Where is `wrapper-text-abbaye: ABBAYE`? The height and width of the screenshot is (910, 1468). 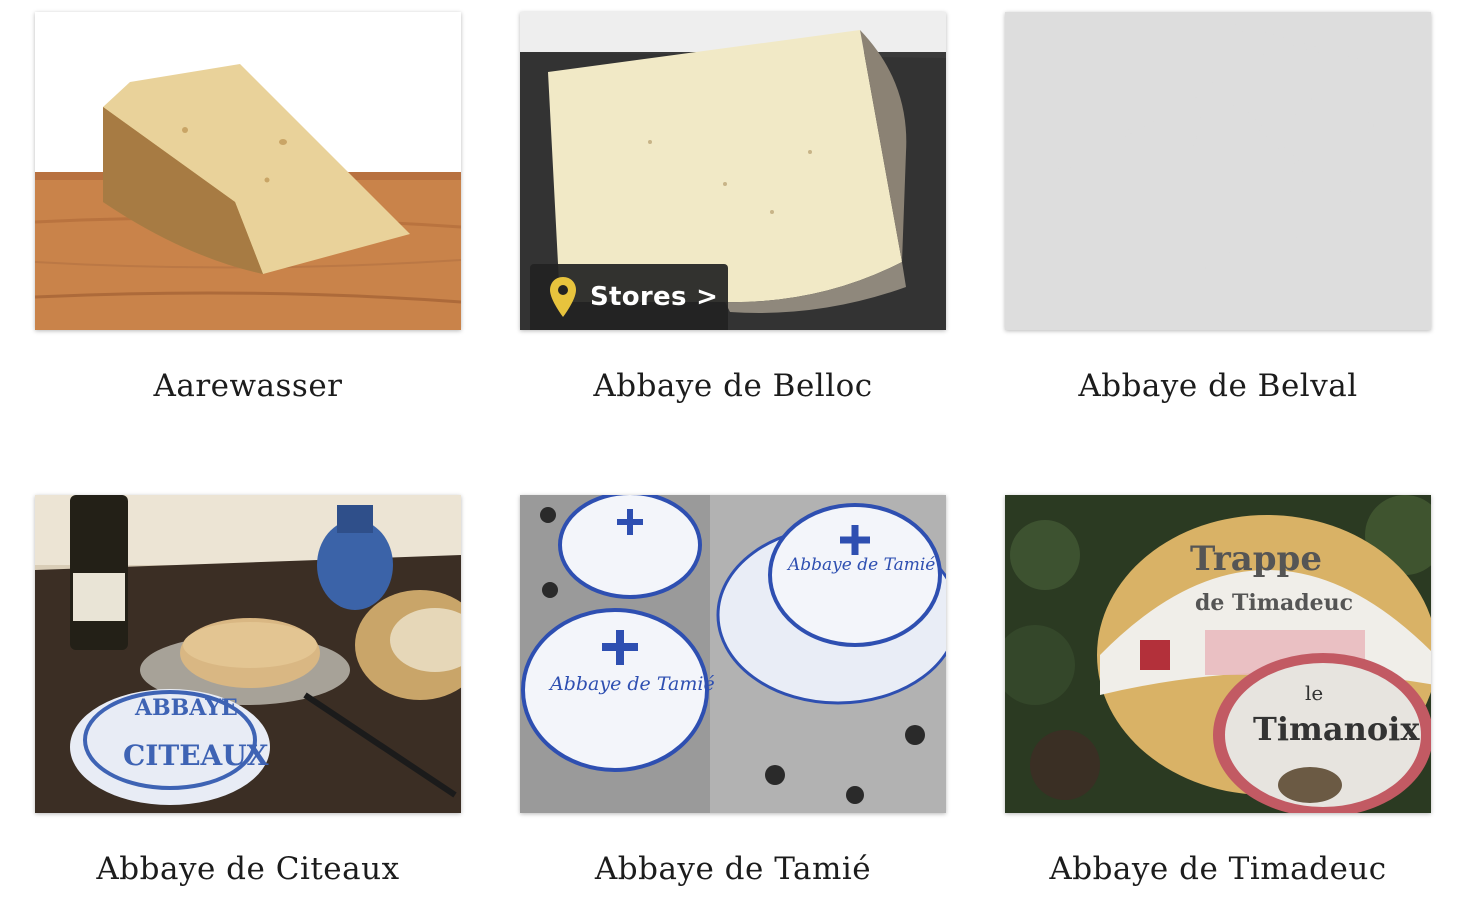 wrapper-text-abbaye: ABBAYE is located at coordinates (186, 708).